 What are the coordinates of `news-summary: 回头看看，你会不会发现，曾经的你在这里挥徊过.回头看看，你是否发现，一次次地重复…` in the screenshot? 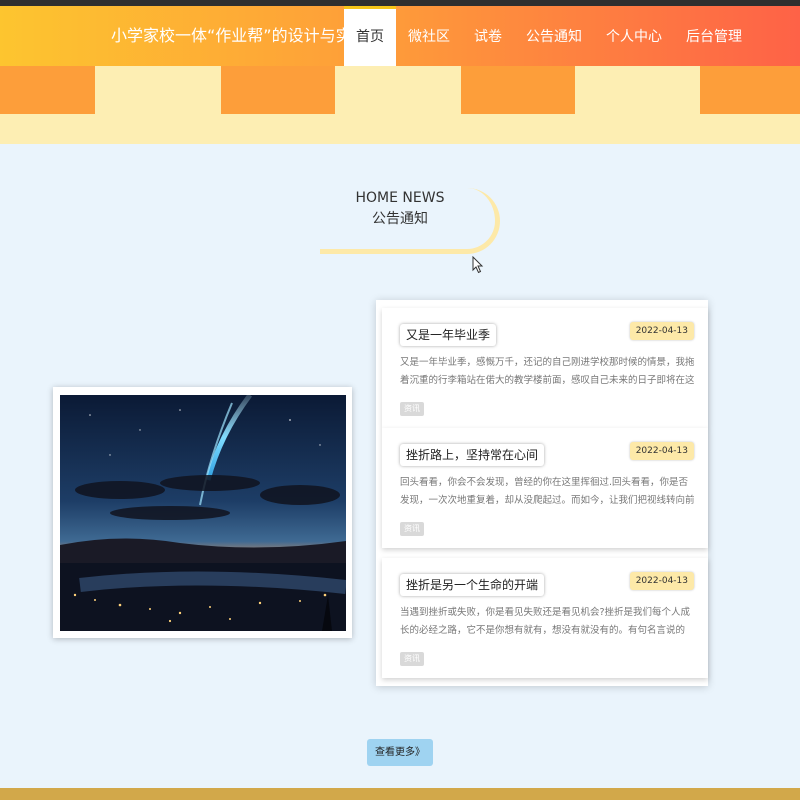 It's located at (547, 491).